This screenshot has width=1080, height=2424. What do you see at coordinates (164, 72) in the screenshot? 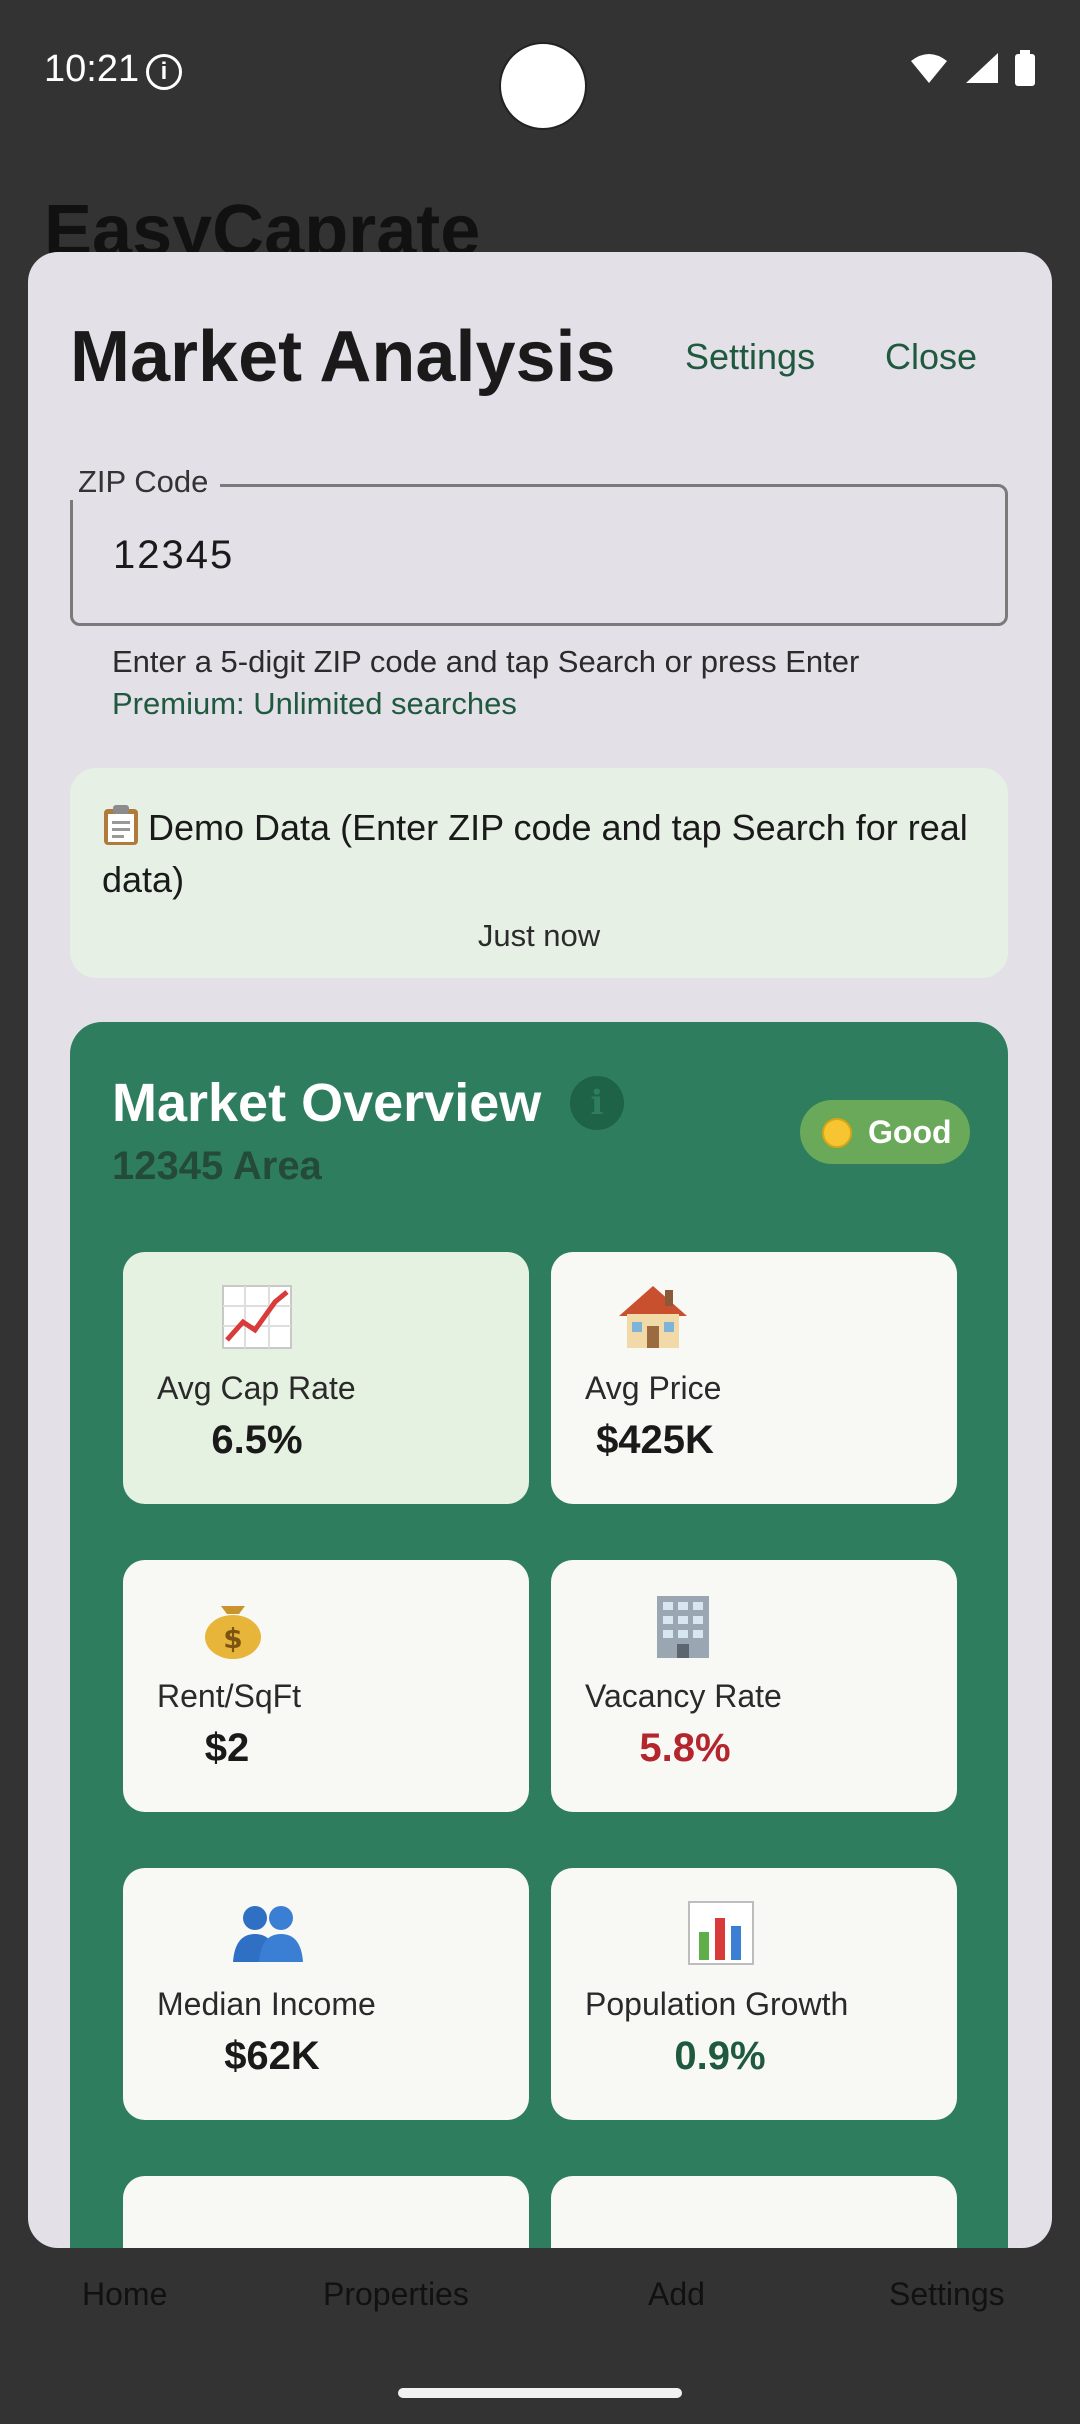
I see `info-circle-icon: i` at bounding box center [164, 72].